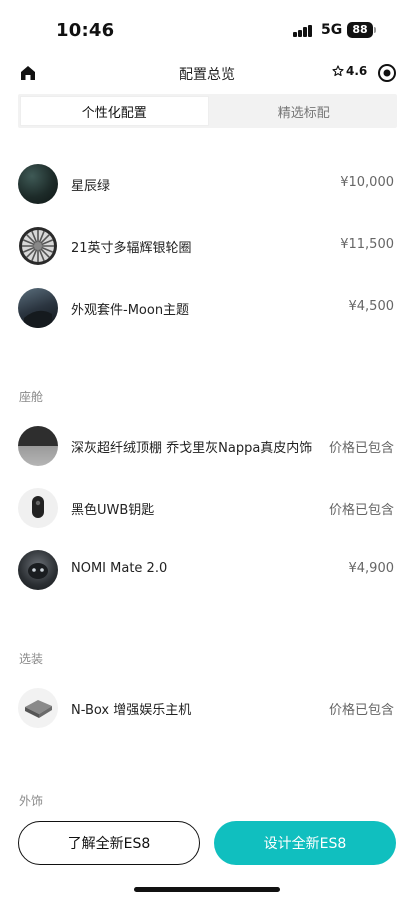  Describe the element at coordinates (28, 131) in the screenshot. I see `section-label-exterior-cut: ▔▔` at that location.